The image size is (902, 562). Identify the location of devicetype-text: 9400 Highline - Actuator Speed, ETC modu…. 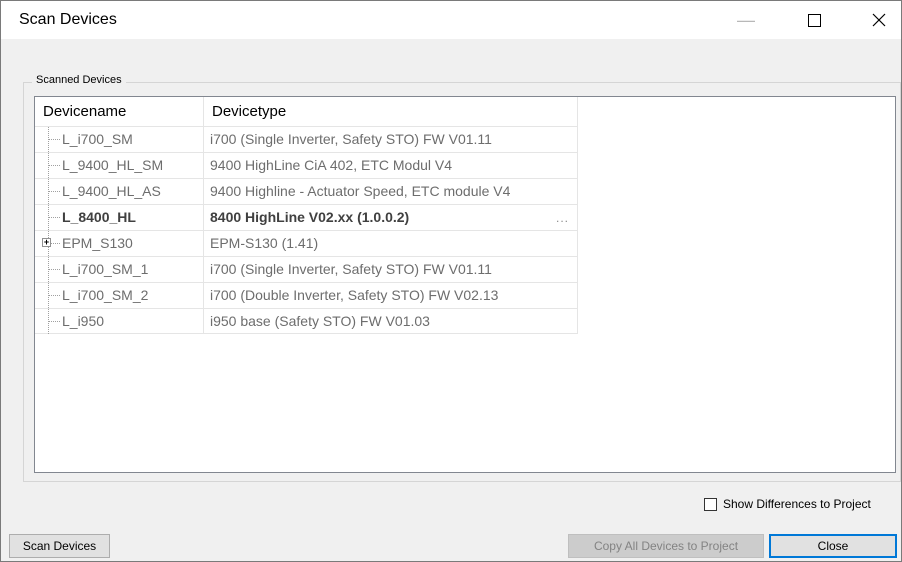
(360, 191).